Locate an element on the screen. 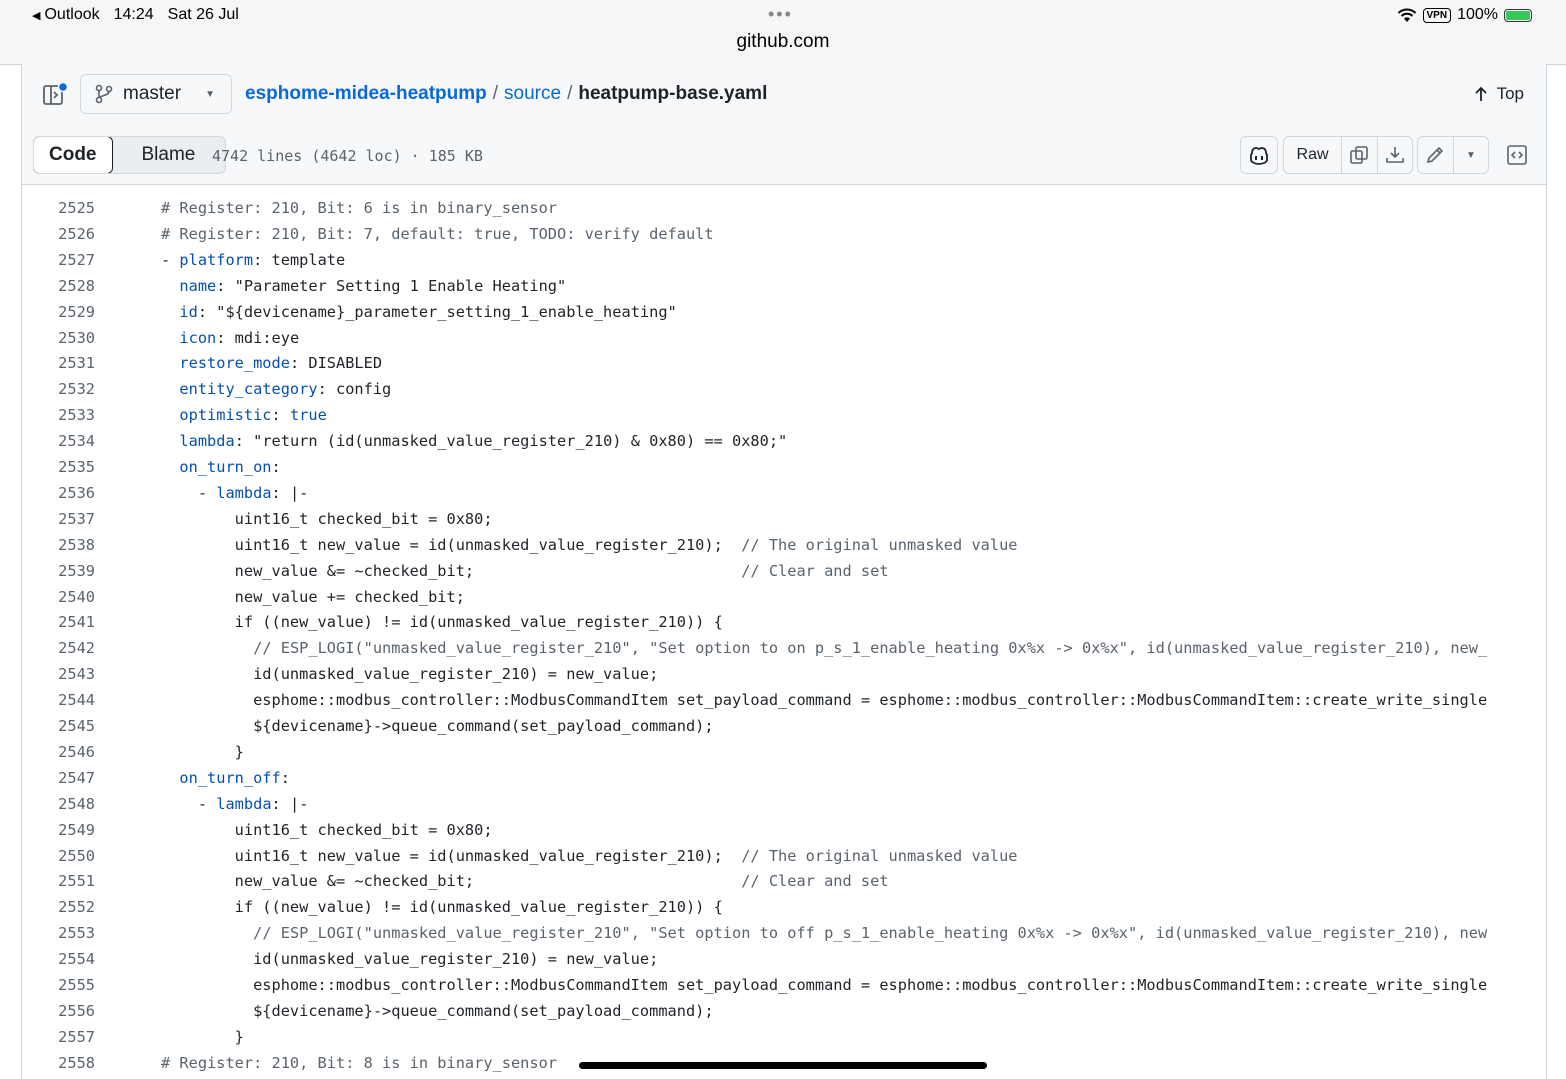 This screenshot has width=1566, height=1079. raw-copy-download-group: Raw is located at coordinates (1348, 155).